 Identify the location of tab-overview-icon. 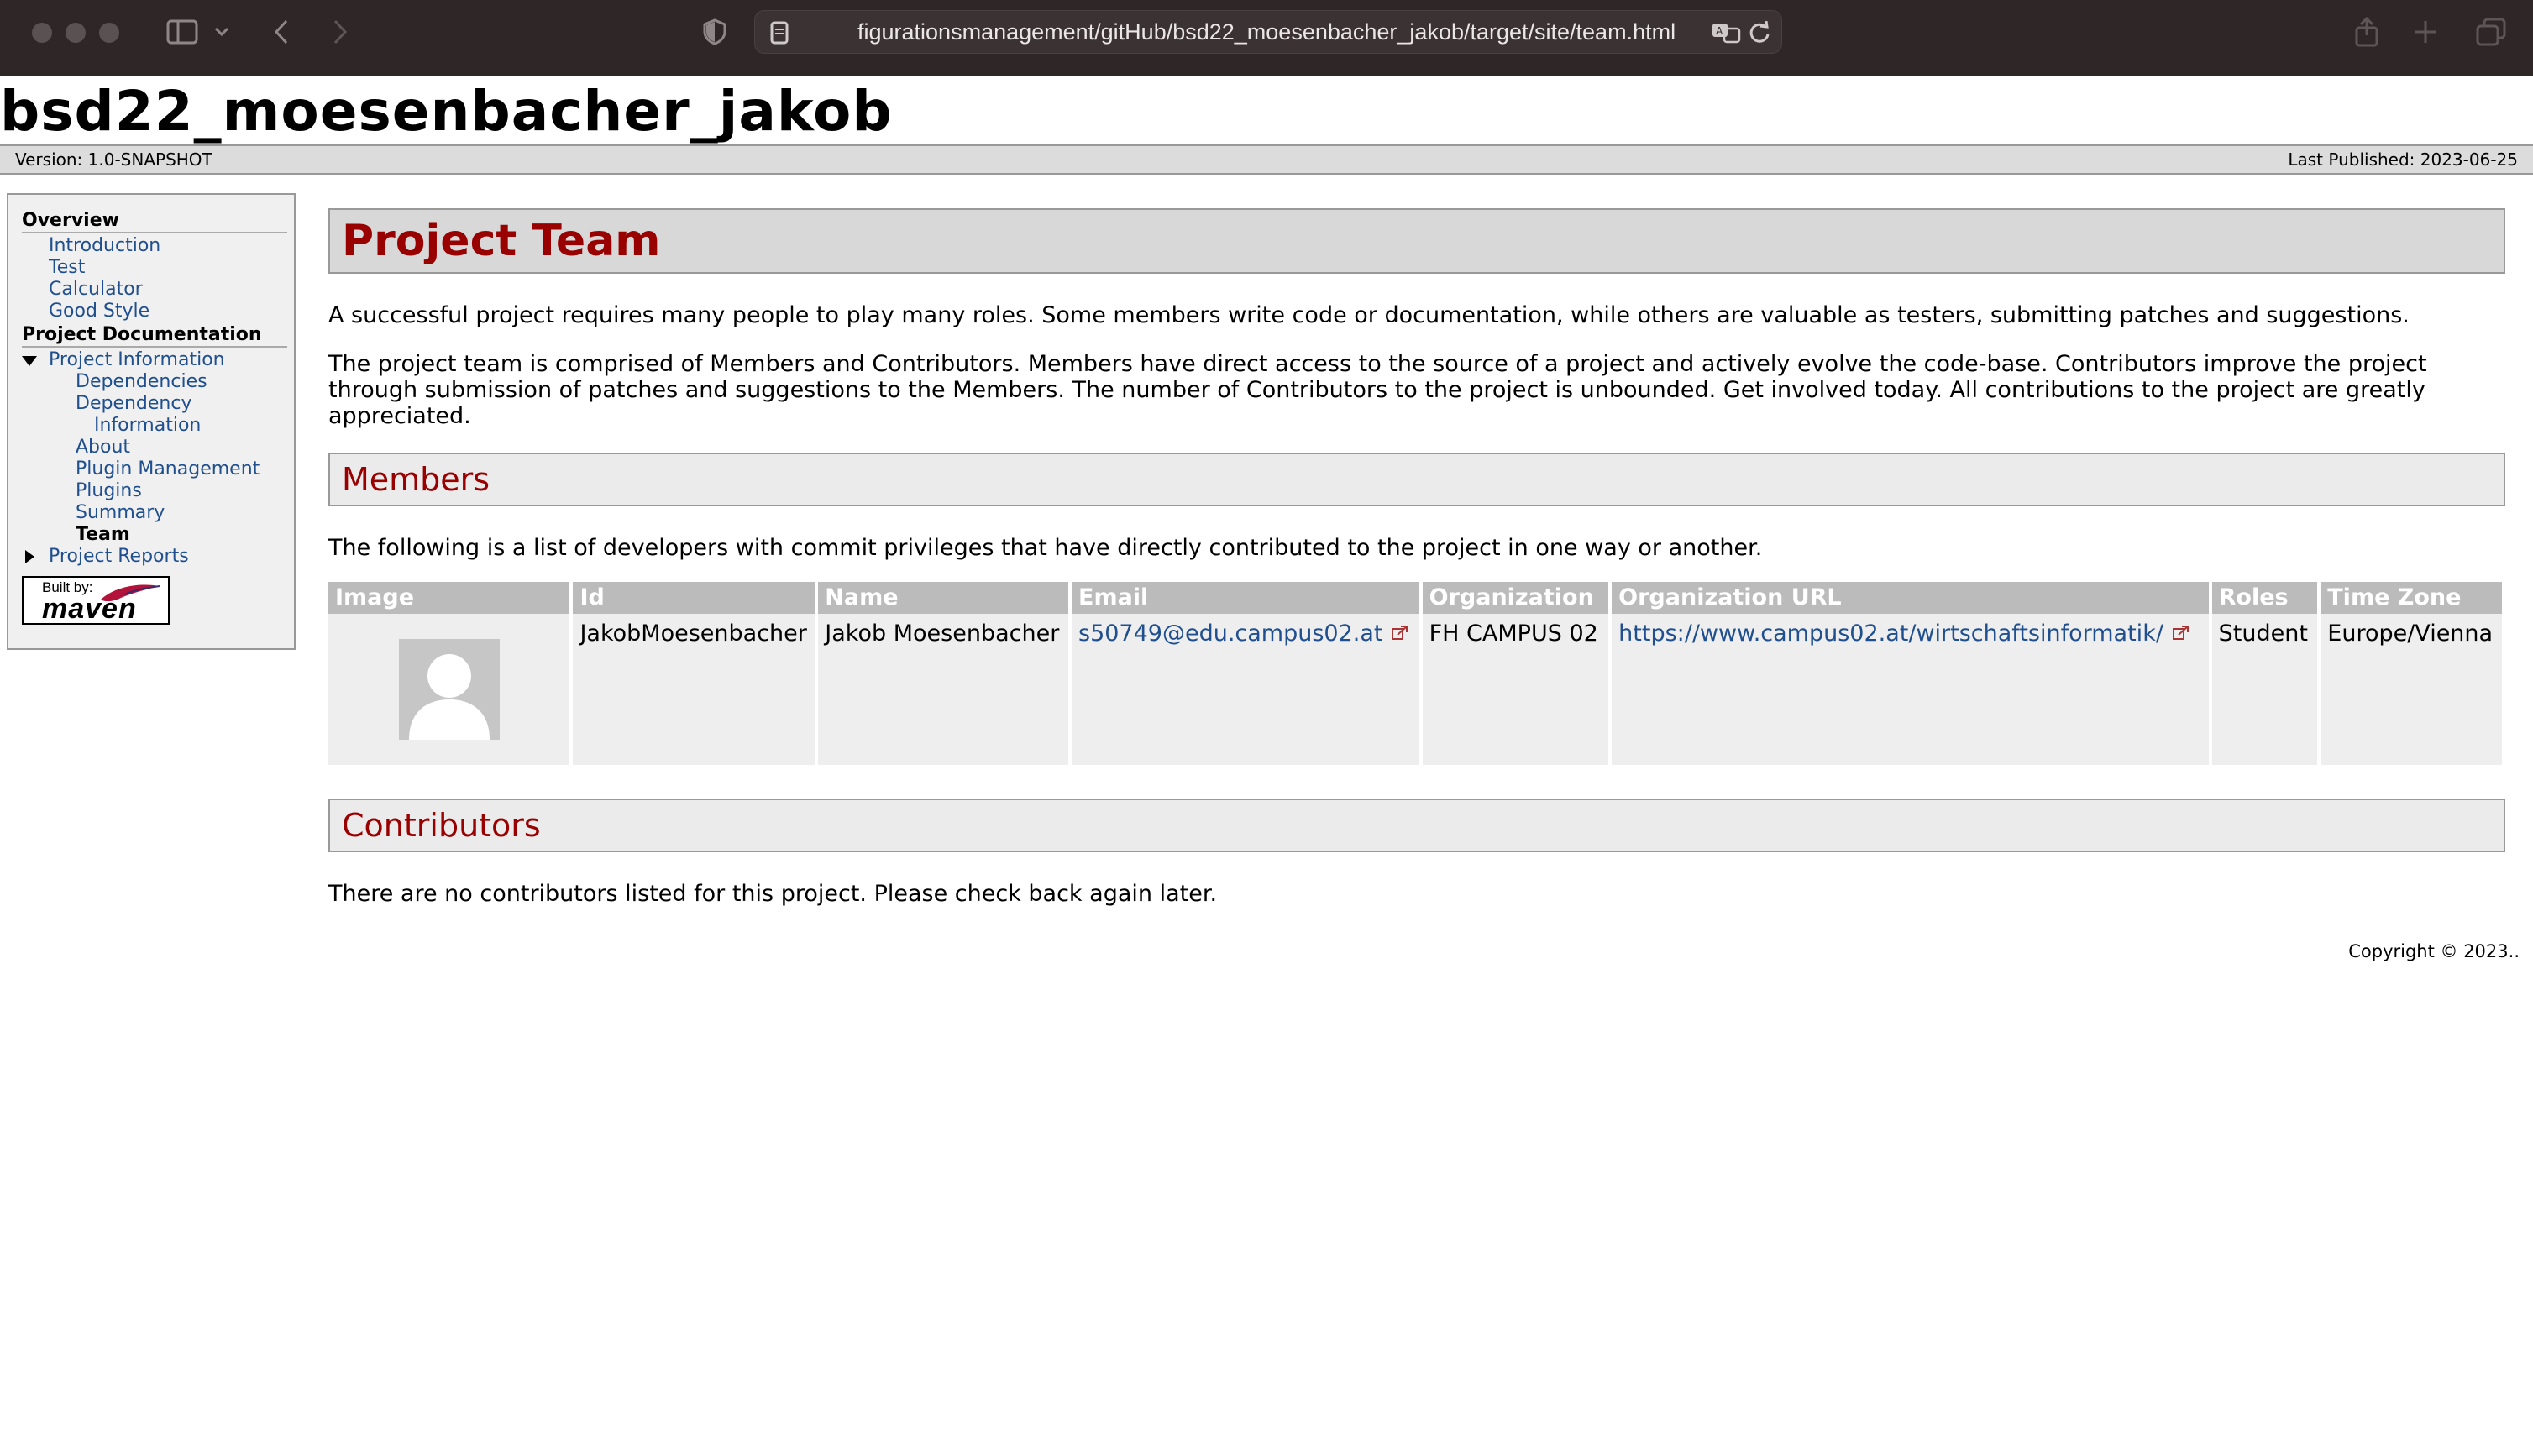
(2491, 31).